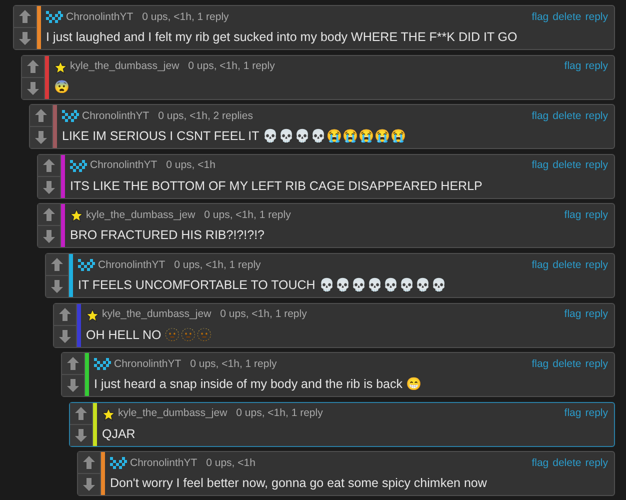 Image resolution: width=626 pixels, height=500 pixels. What do you see at coordinates (150, 335) in the screenshot?
I see `comment-text: OH HELL NO 🫥🫥🫥` at bounding box center [150, 335].